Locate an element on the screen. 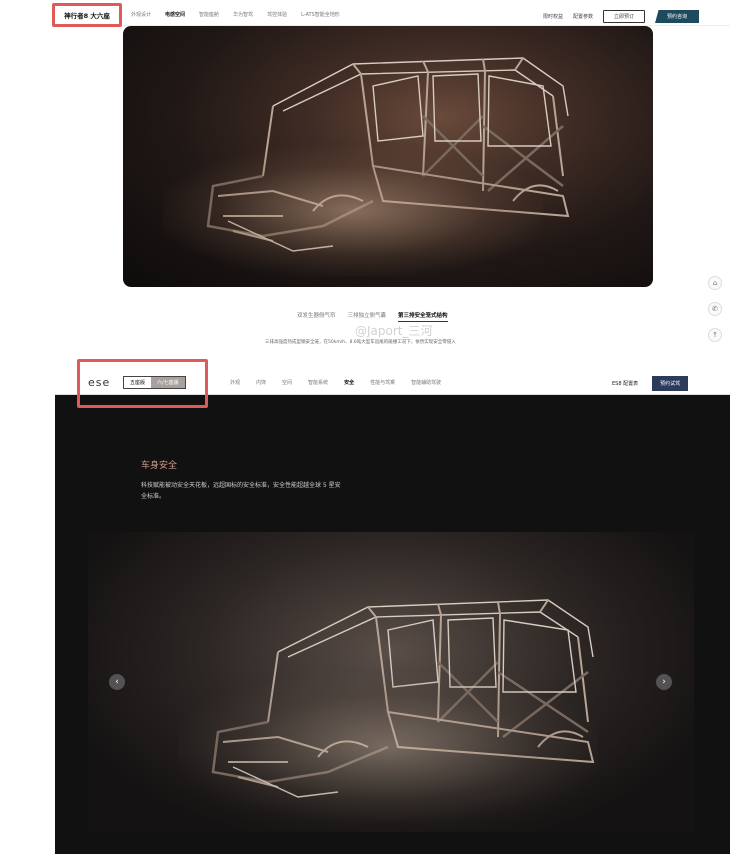  specs-link: 配置参数 is located at coordinates (583, 16).